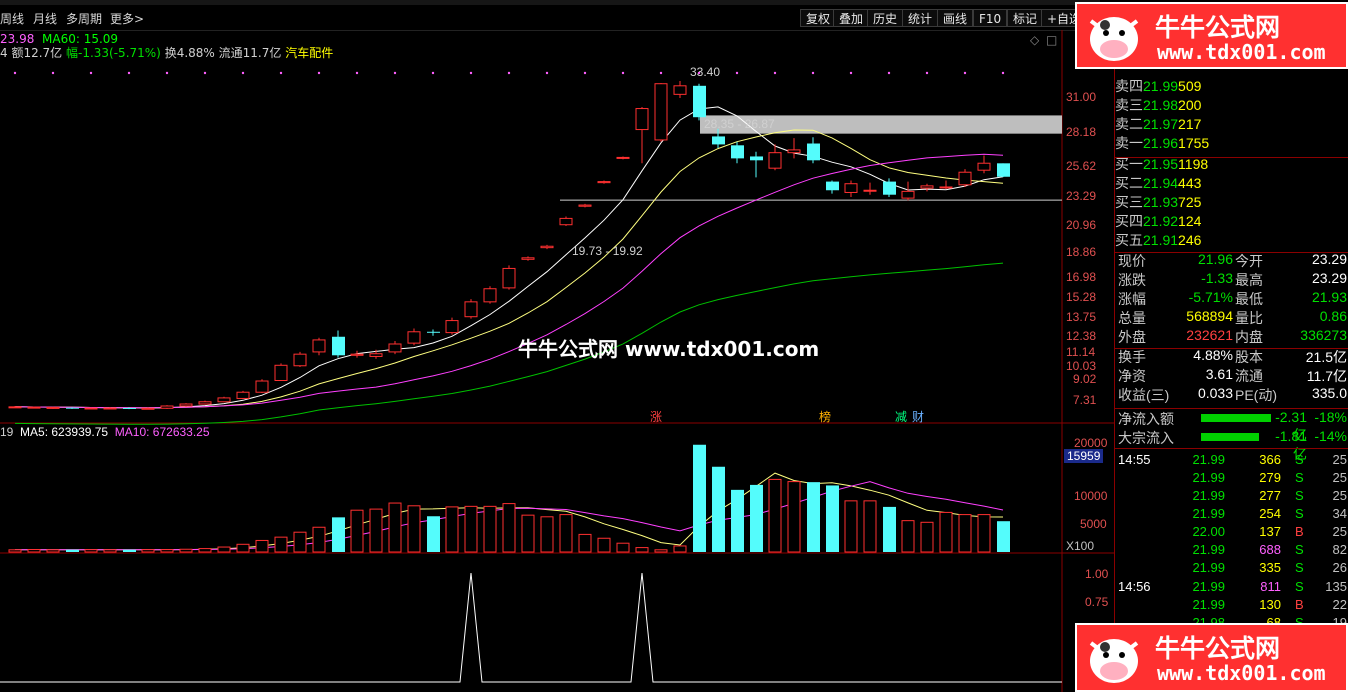 The image size is (1348, 692). Describe the element at coordinates (739, 124) in the screenshot. I see `resistance-band-label: 28.35 - 26.87` at that location.